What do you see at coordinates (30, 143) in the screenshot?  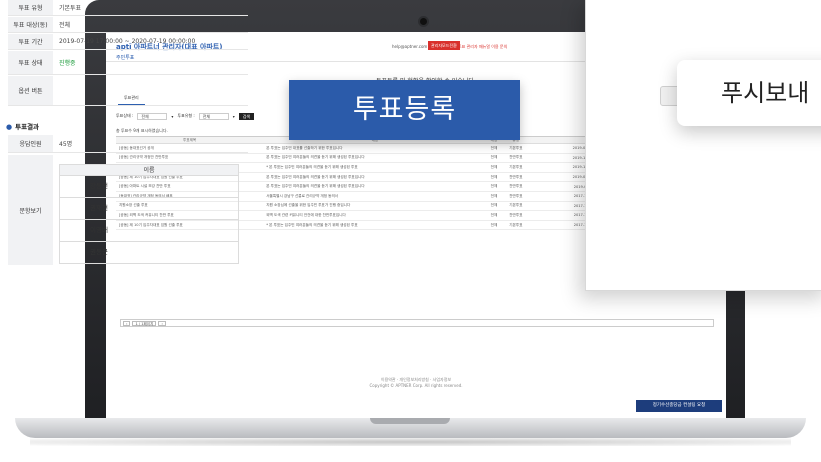 I see `respondents-label: 응답인원` at bounding box center [30, 143].